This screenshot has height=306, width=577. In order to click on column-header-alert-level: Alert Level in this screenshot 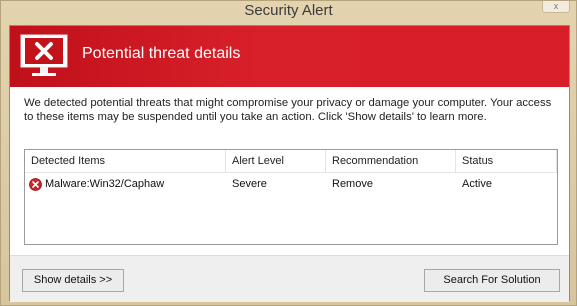, I will do `click(276, 161)`.